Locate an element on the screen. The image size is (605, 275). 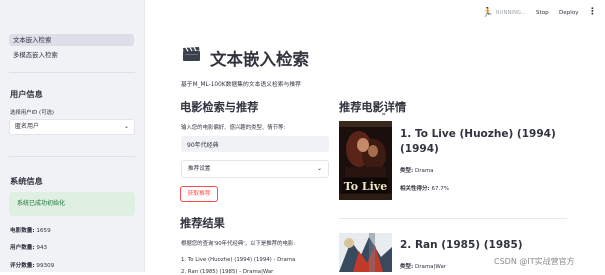
search-section-header: 电影检索与推荐 is located at coordinates (219, 107).